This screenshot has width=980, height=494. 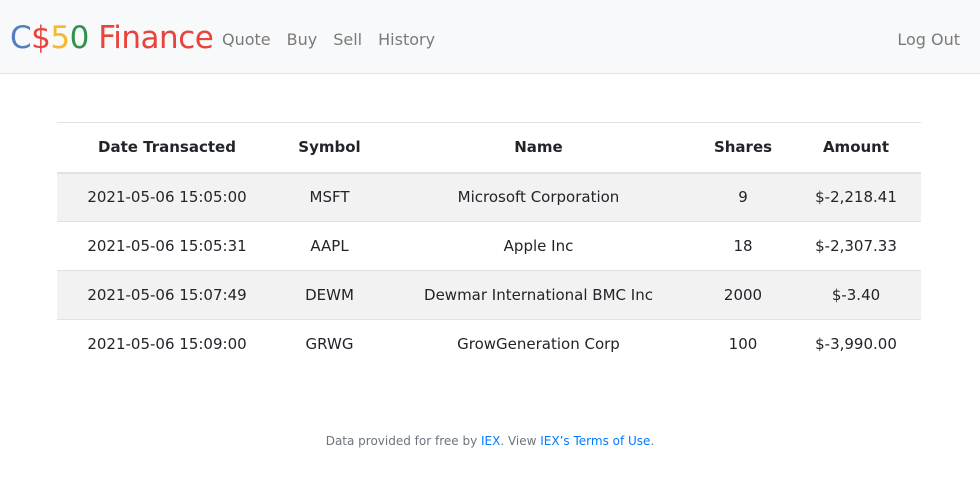 What do you see at coordinates (856, 148) in the screenshot?
I see `header-amount: Amount` at bounding box center [856, 148].